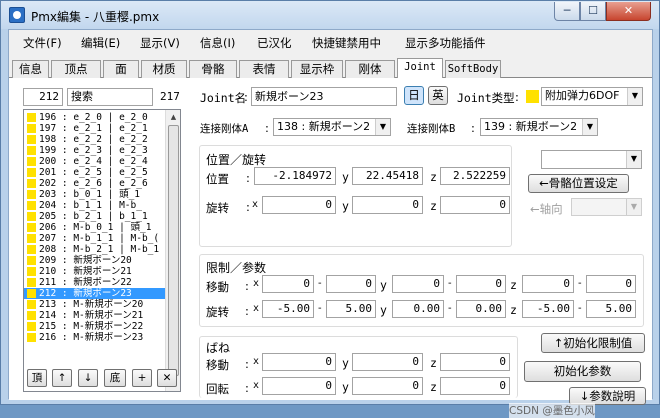 Image resolution: width=660 pixels, height=418 pixels. Describe the element at coordinates (330, 15) in the screenshot. I see `title-bar: Pmx編集 - 八重樱.pmx ─ ☐ ✕` at that location.